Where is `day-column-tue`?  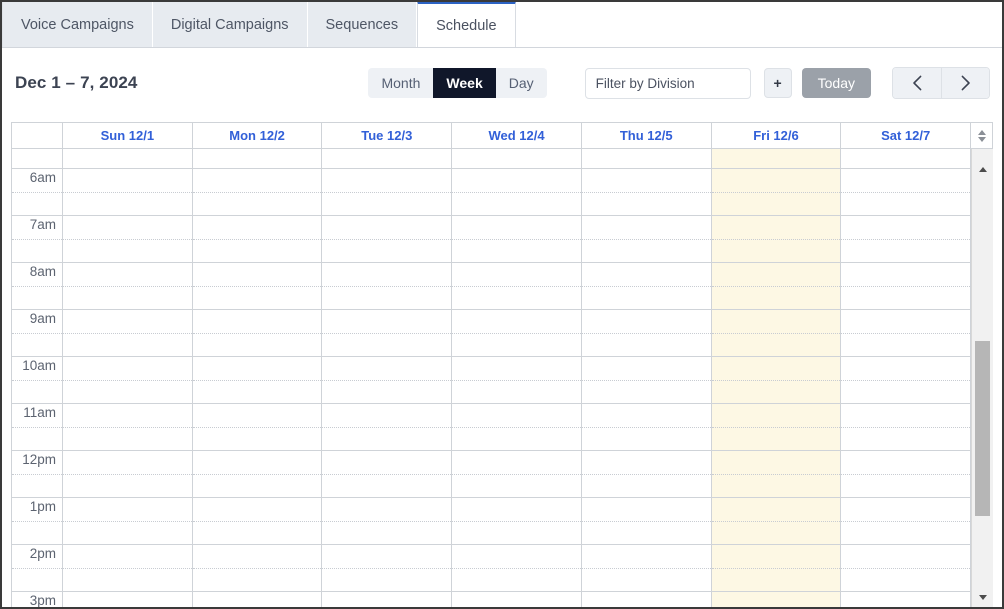
day-column-tue is located at coordinates (387, 378).